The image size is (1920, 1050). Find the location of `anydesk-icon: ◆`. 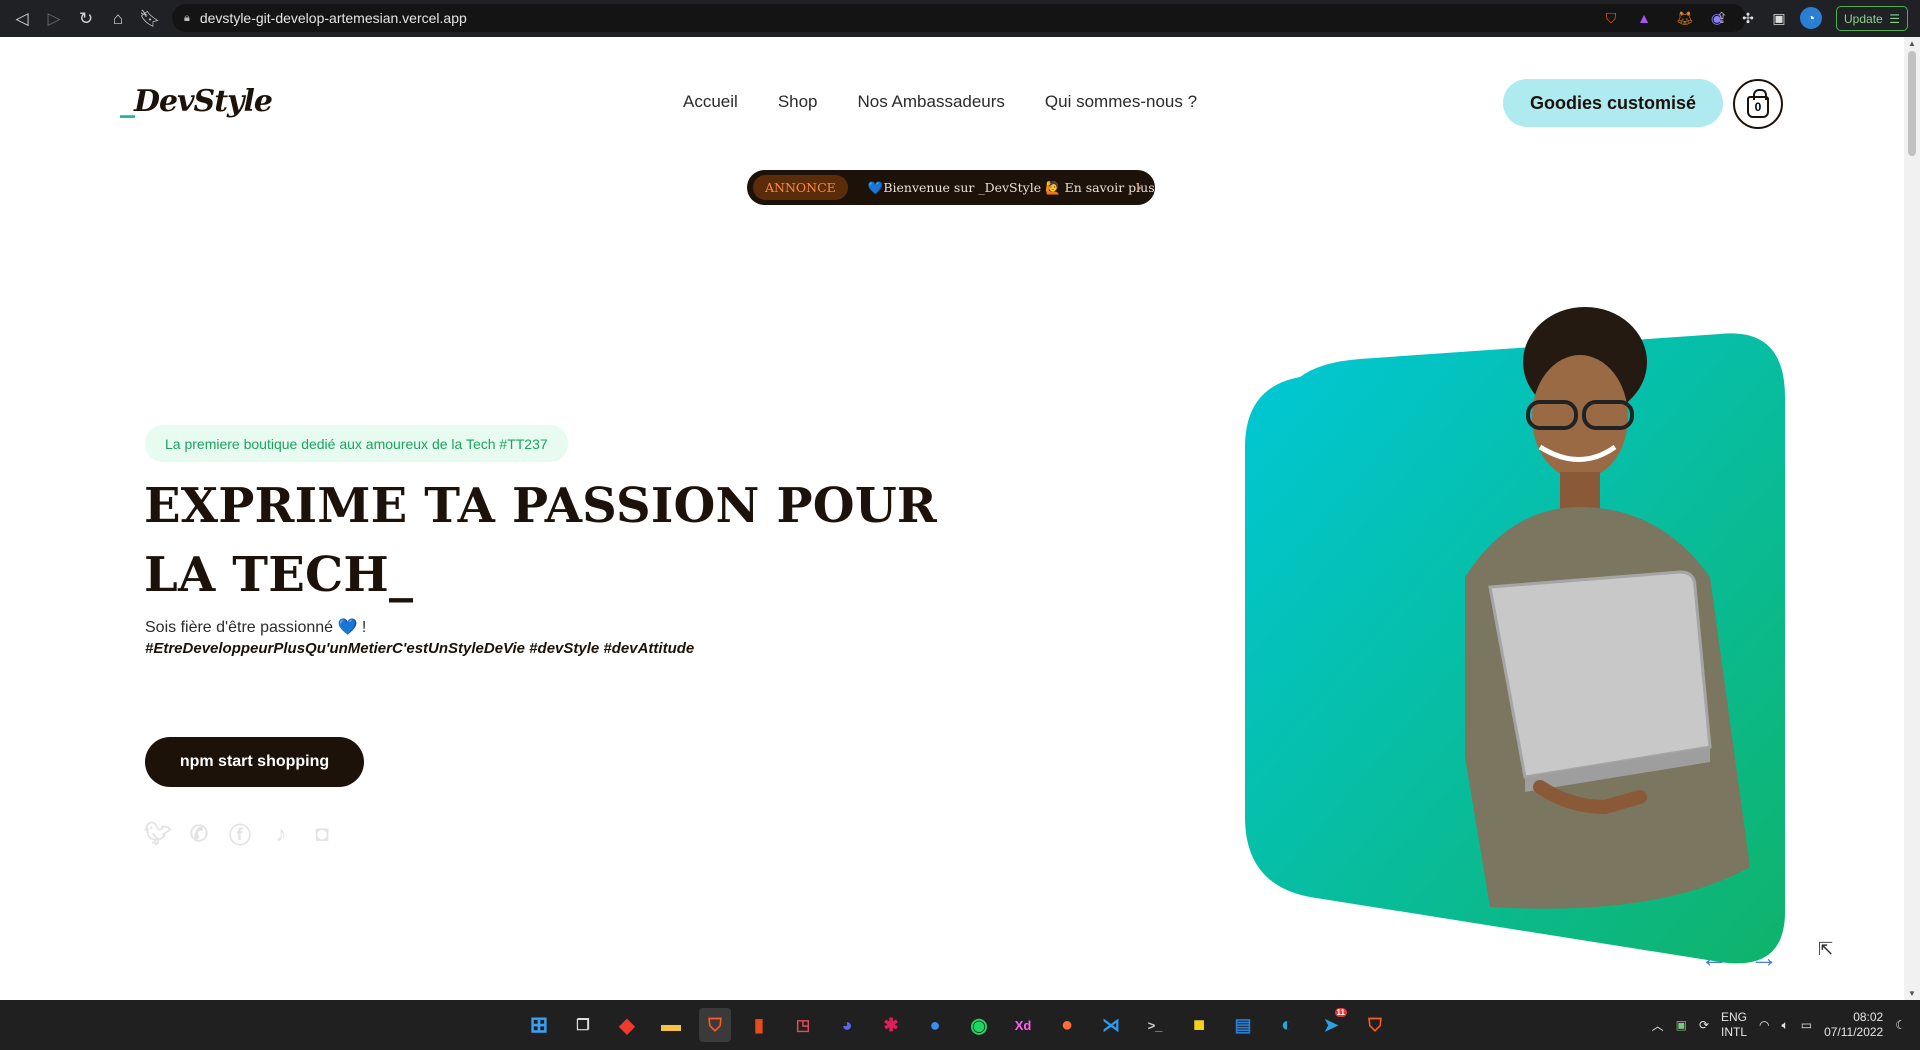

anydesk-icon: ◆ is located at coordinates (627, 1025).